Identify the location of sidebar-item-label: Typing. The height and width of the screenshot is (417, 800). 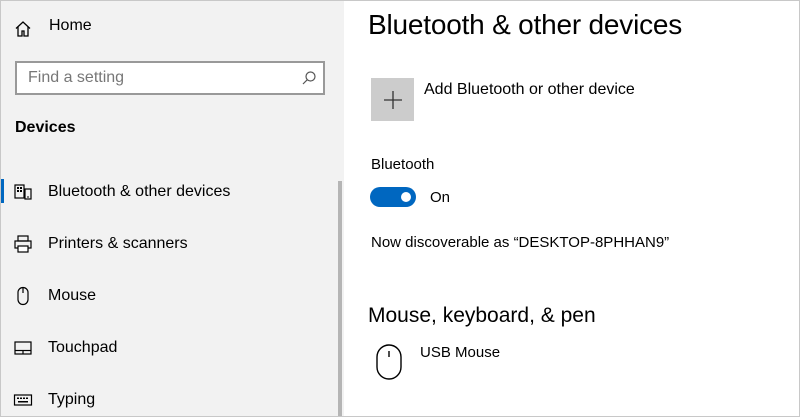
(72, 399).